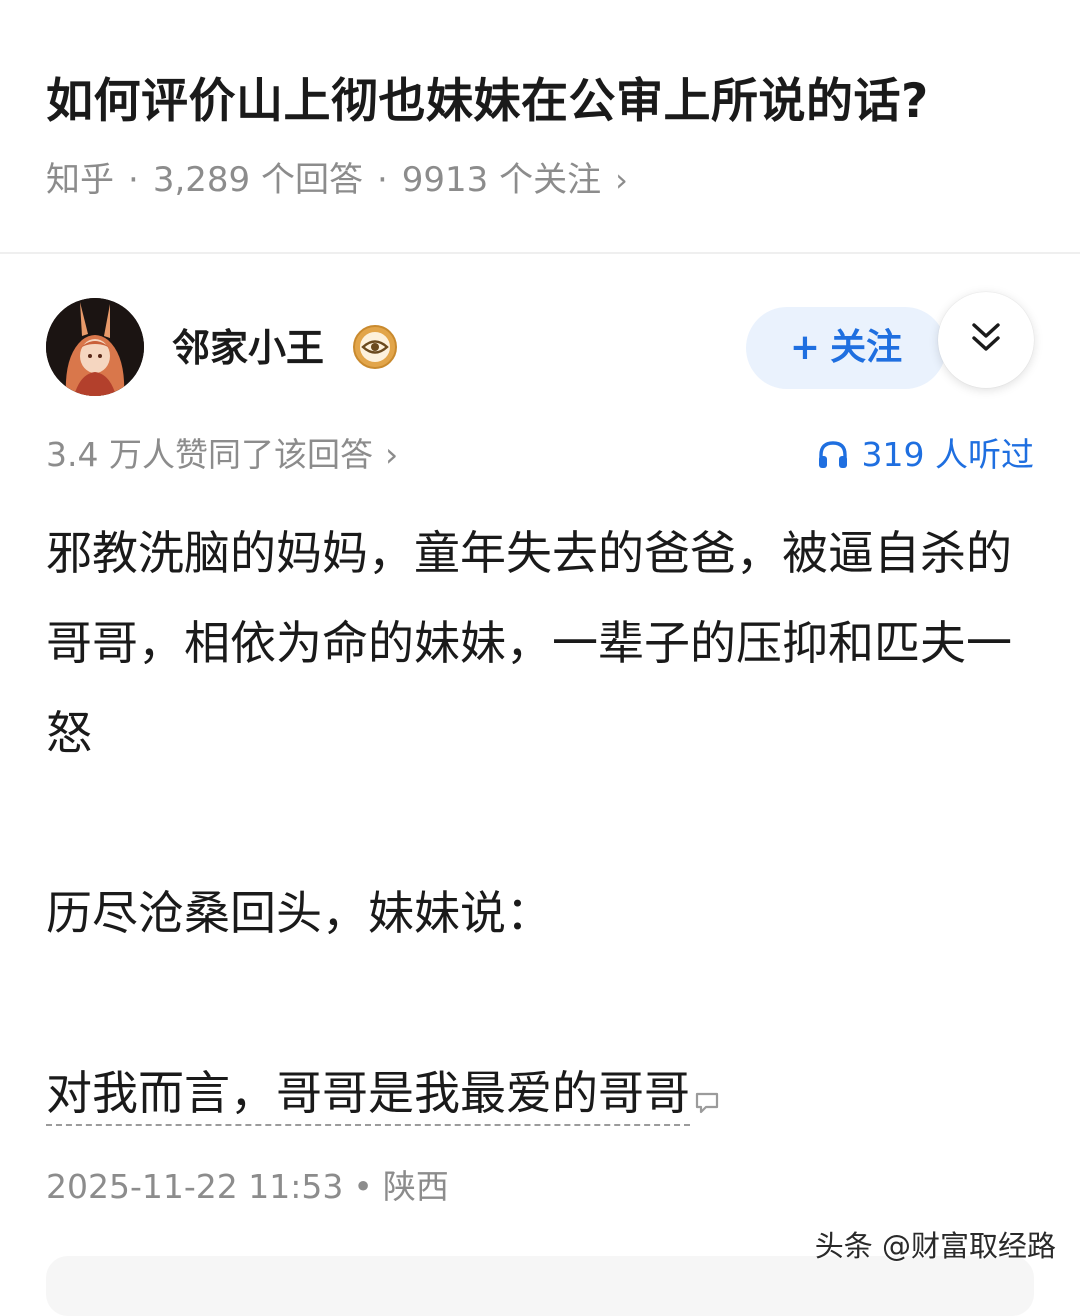 This screenshot has width=1080, height=1316. I want to click on question-meta: 知乎 · 3,289 个回答 · 9913 个关注 ›, so click(337, 180).